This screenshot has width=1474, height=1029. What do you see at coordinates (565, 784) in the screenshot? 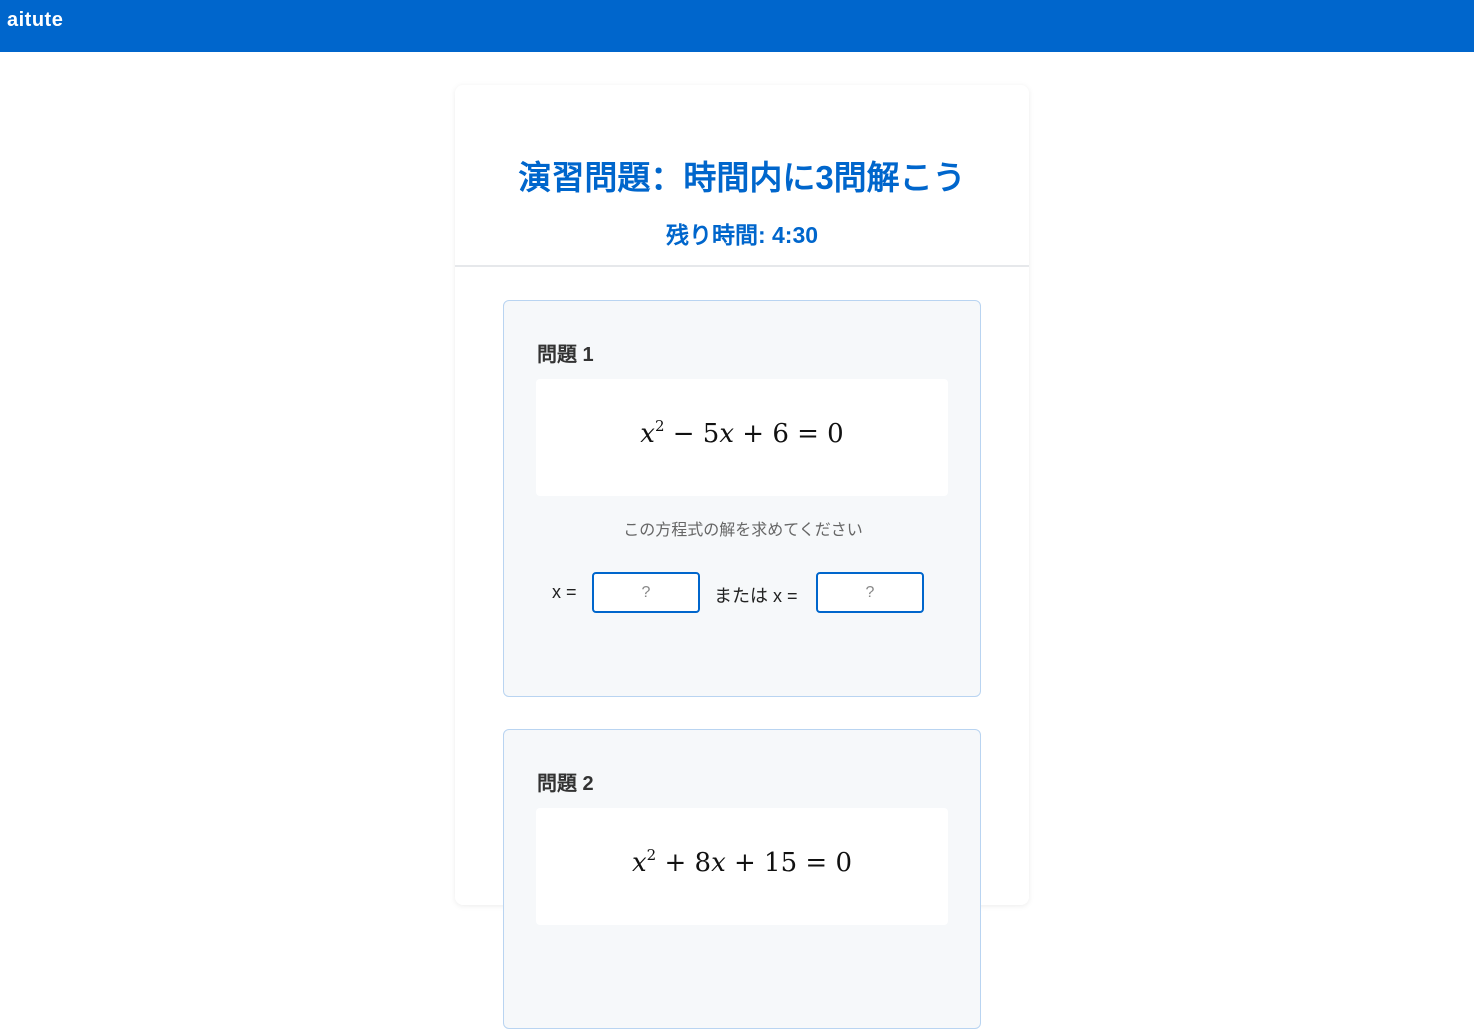
I see `problem-label: 問題 2` at bounding box center [565, 784].